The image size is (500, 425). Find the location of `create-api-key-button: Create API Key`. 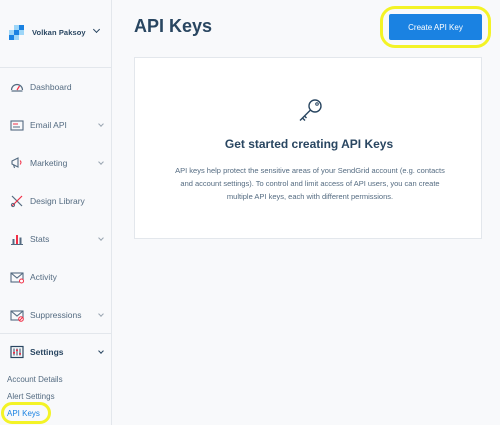

create-api-key-button: Create API Key is located at coordinates (435, 27).